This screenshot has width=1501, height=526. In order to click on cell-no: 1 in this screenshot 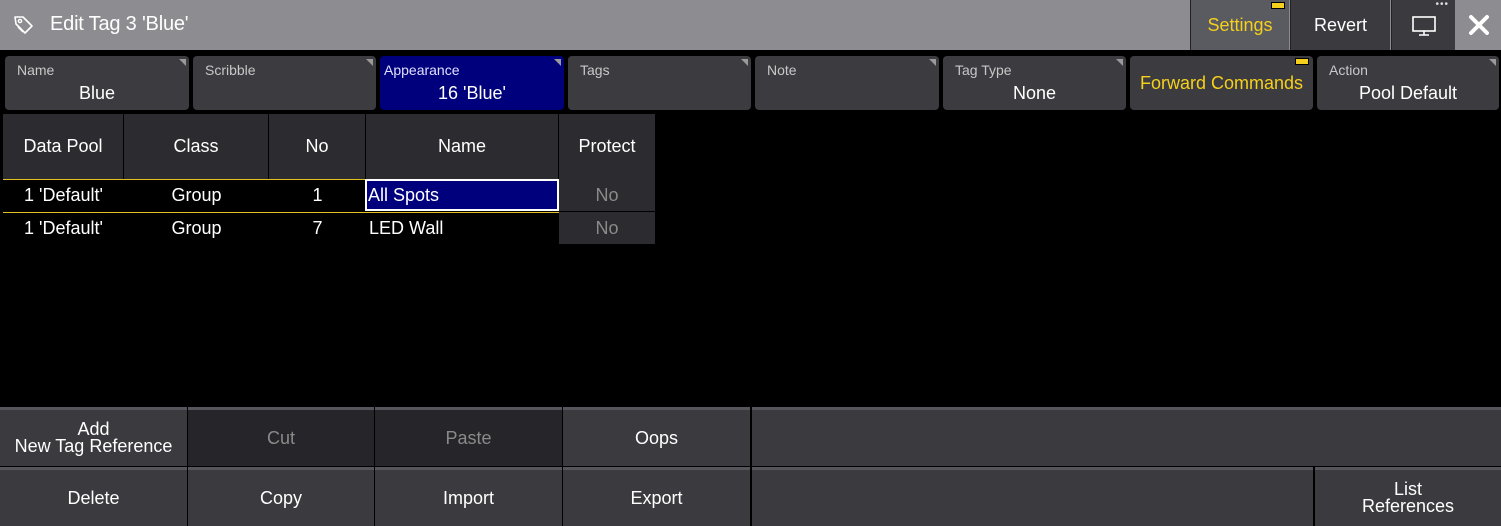, I will do `click(317, 195)`.